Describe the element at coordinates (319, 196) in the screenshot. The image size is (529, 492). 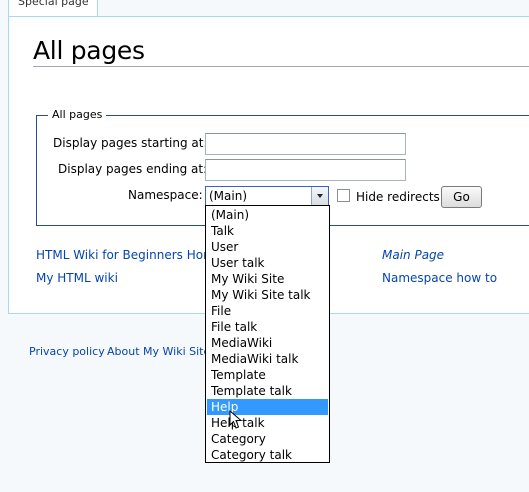
I see `chevron-down-icon` at that location.